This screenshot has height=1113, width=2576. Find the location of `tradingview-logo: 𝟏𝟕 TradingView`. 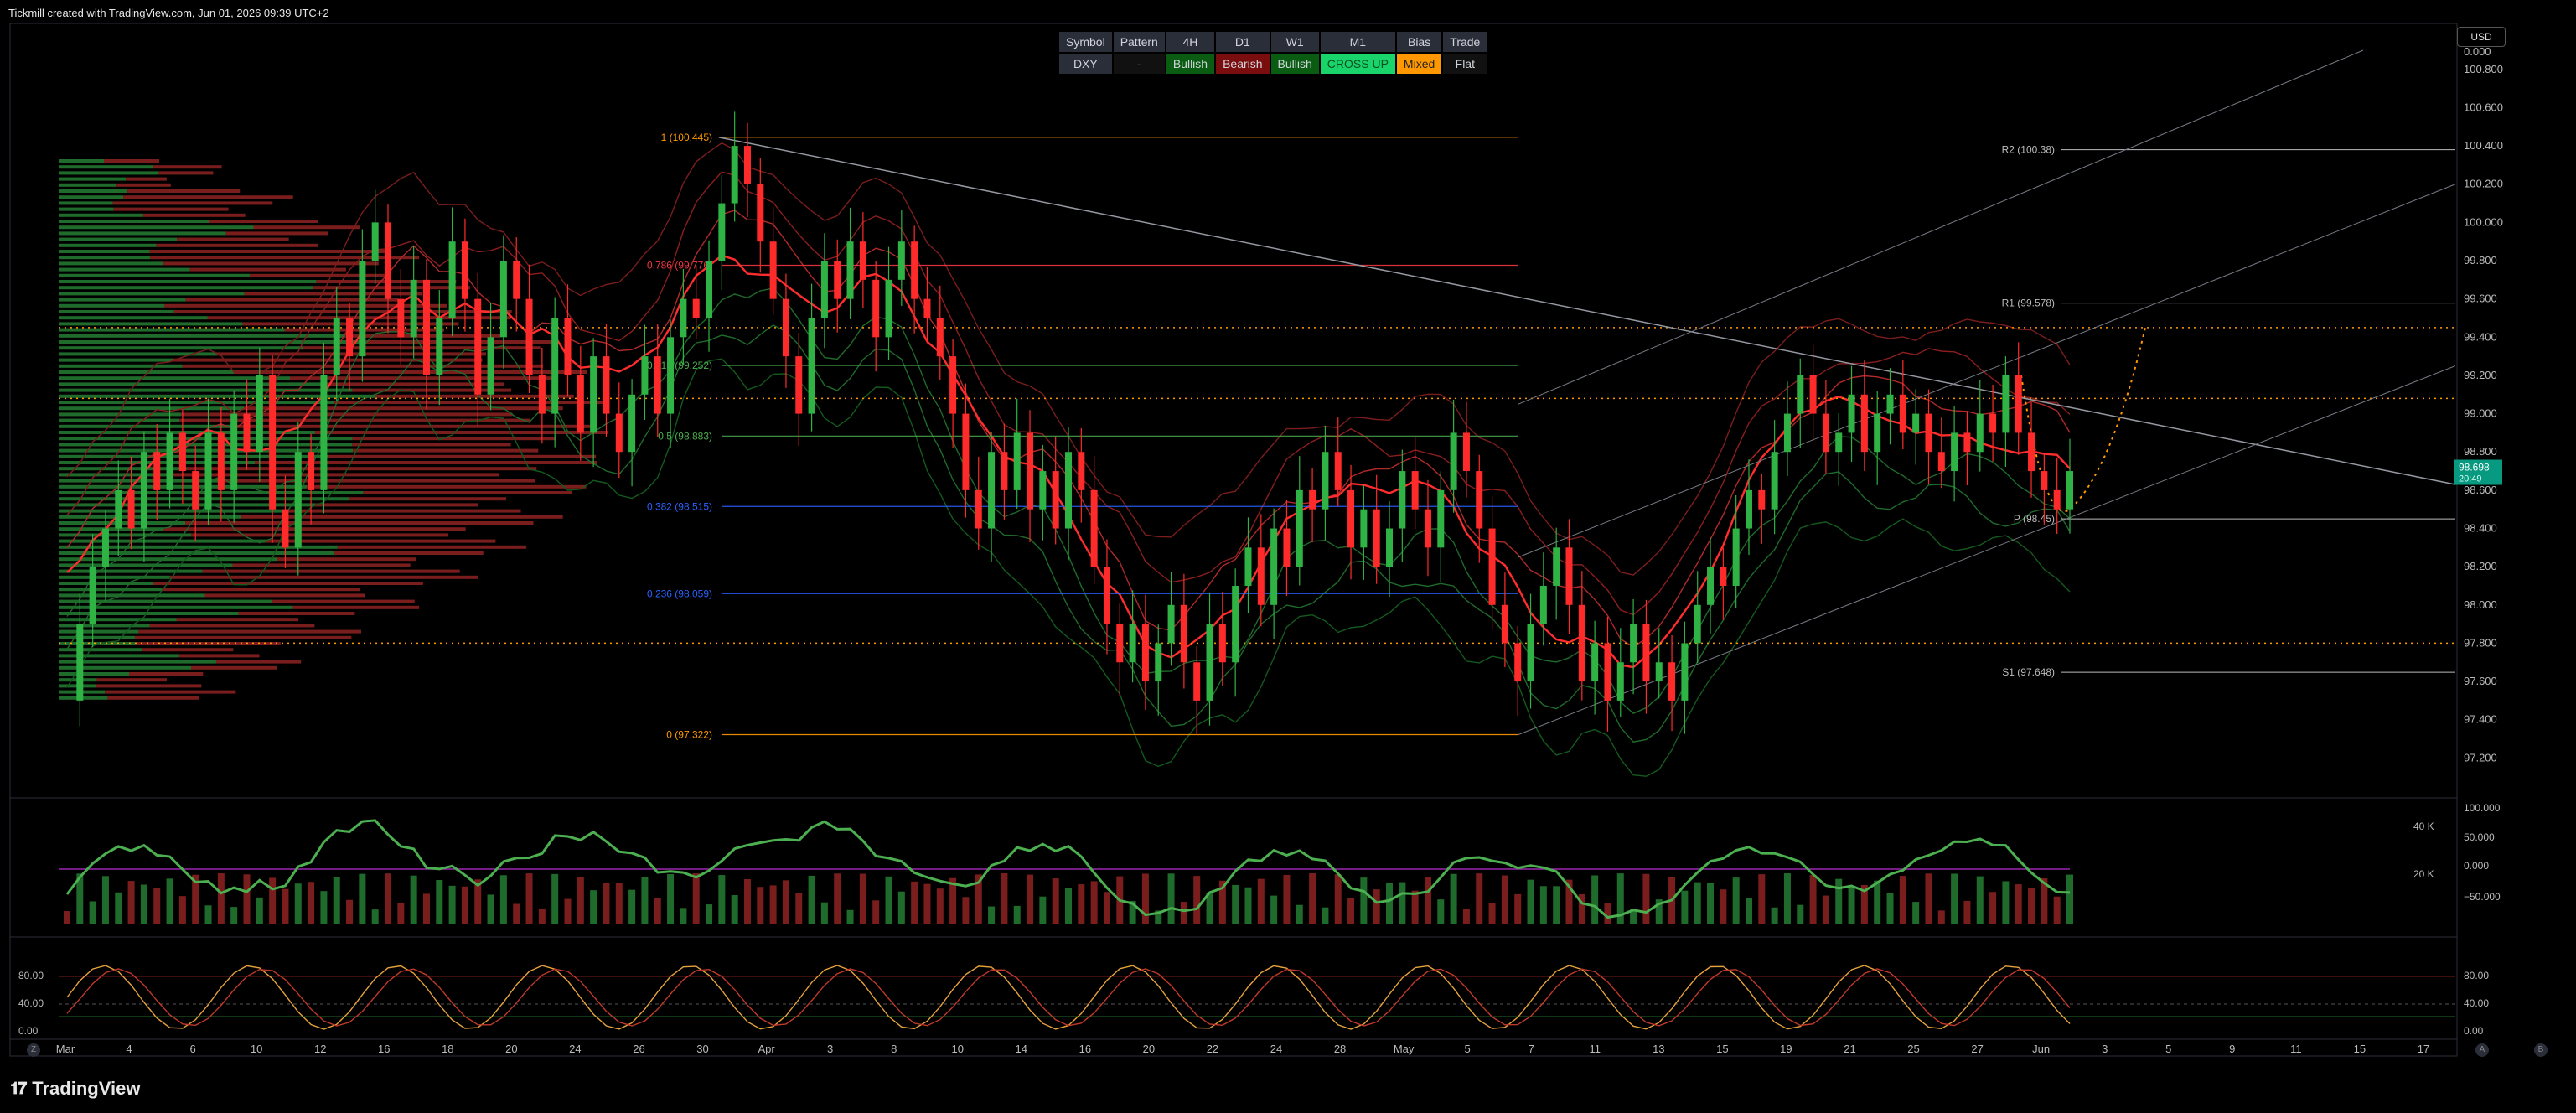

tradingview-logo: 𝟏𝟕 TradingView is located at coordinates (75, 1089).